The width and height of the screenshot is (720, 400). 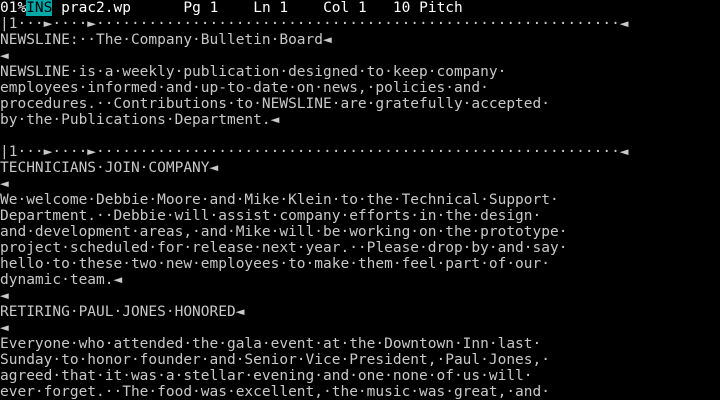 What do you see at coordinates (345, 8) in the screenshot?
I see `column-indicator: Col 1` at bounding box center [345, 8].